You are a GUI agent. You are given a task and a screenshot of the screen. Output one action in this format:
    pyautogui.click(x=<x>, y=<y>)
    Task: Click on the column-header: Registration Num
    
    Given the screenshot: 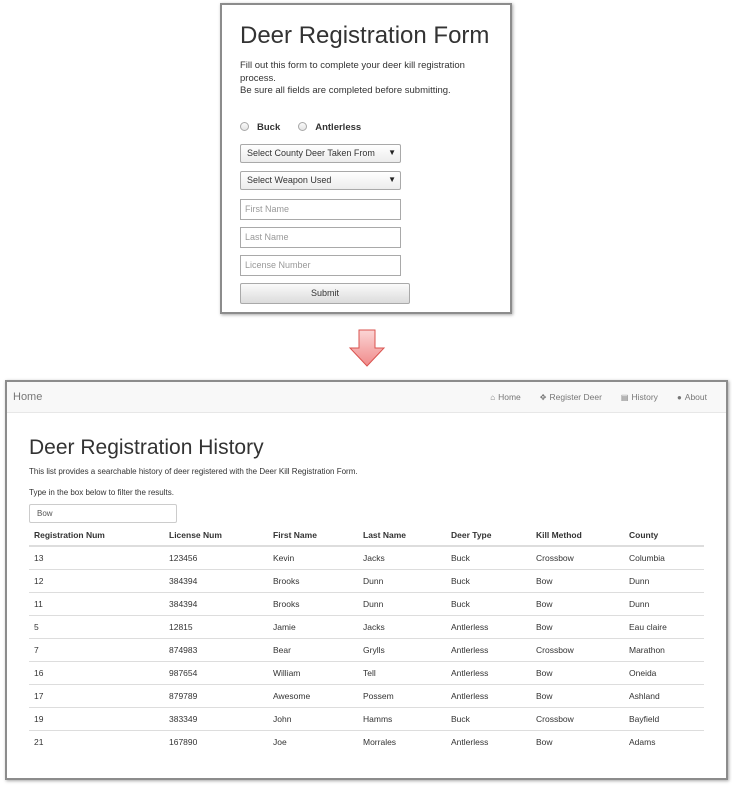 What is the action you would take?
    pyautogui.click(x=96, y=535)
    